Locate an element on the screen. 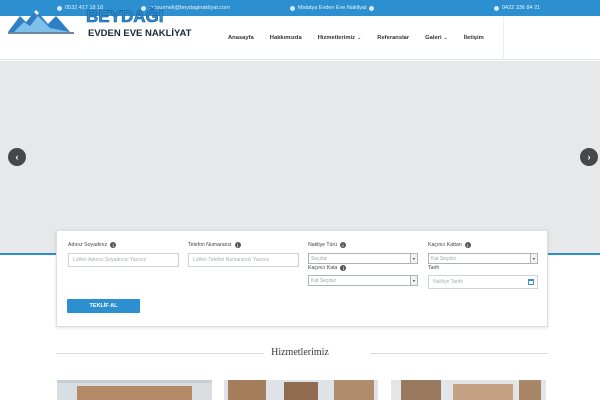 Image resolution: width=600 pixels, height=400 pixels. date-label-text: Tarih is located at coordinates (434, 268).